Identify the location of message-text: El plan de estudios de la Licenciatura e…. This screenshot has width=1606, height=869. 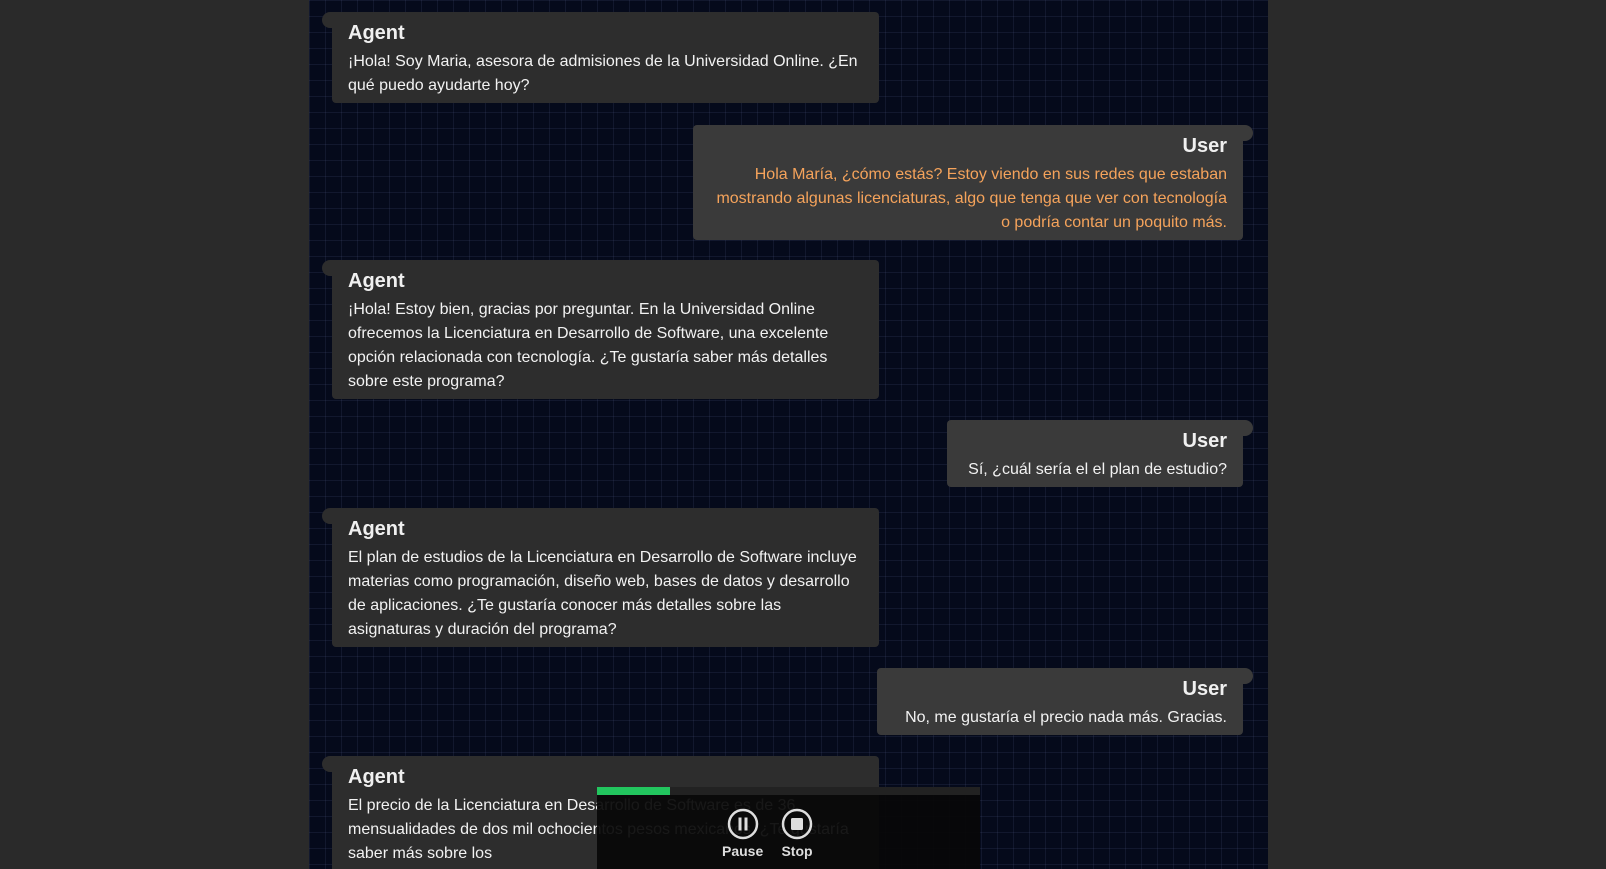
(602, 593).